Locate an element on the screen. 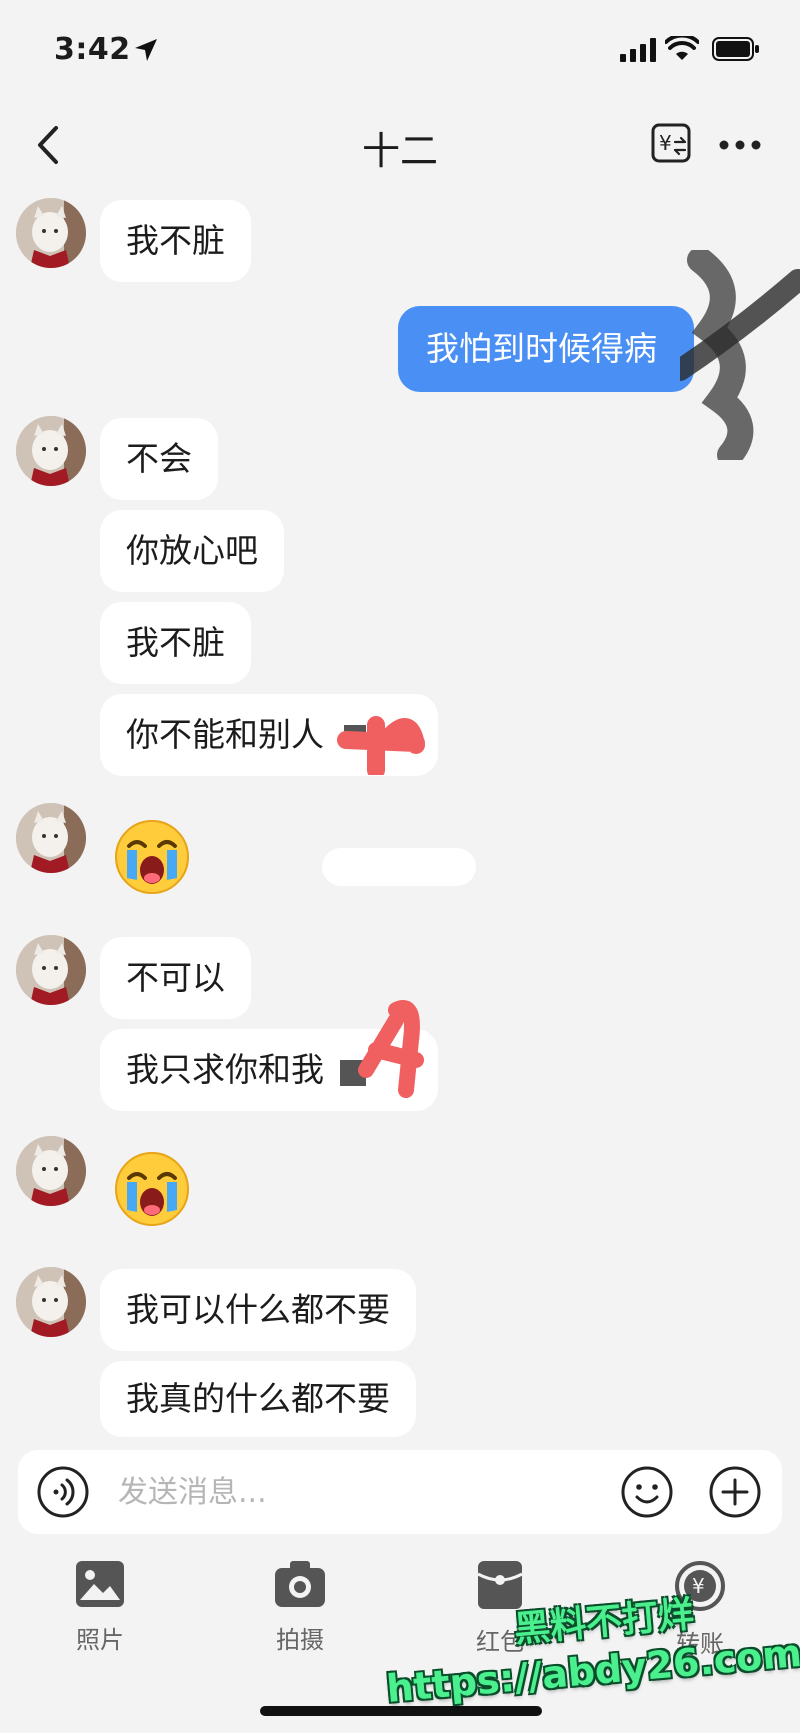  more-icon is located at coordinates (740, 145).